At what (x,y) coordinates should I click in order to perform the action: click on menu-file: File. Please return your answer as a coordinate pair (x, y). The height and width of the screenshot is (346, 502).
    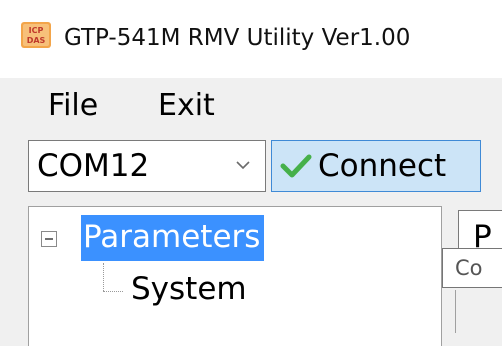
    Looking at the image, I should click on (73, 106).